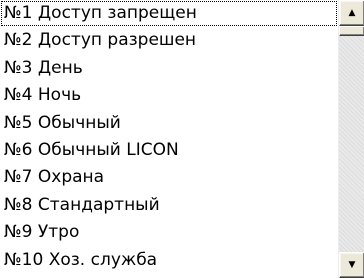 The height and width of the screenshot is (278, 364). What do you see at coordinates (100, 13) in the screenshot?
I see `list-item-label: №1 Доступ запрещен` at bounding box center [100, 13].